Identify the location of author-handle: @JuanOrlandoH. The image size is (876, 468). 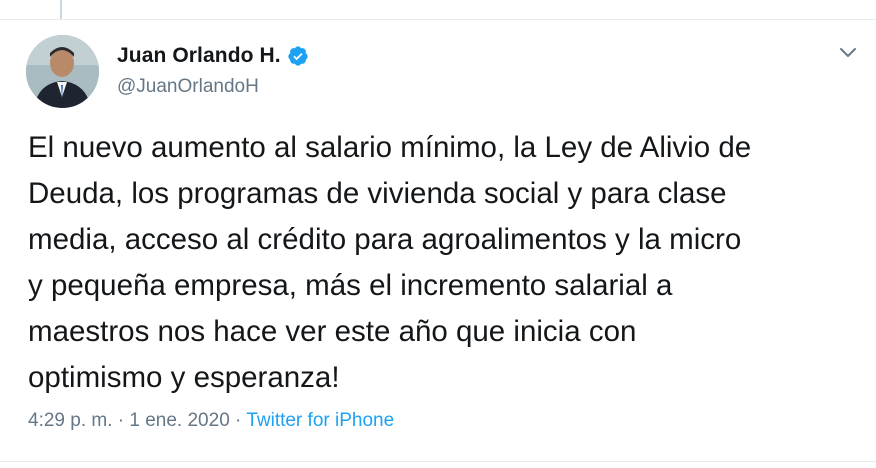
(188, 87).